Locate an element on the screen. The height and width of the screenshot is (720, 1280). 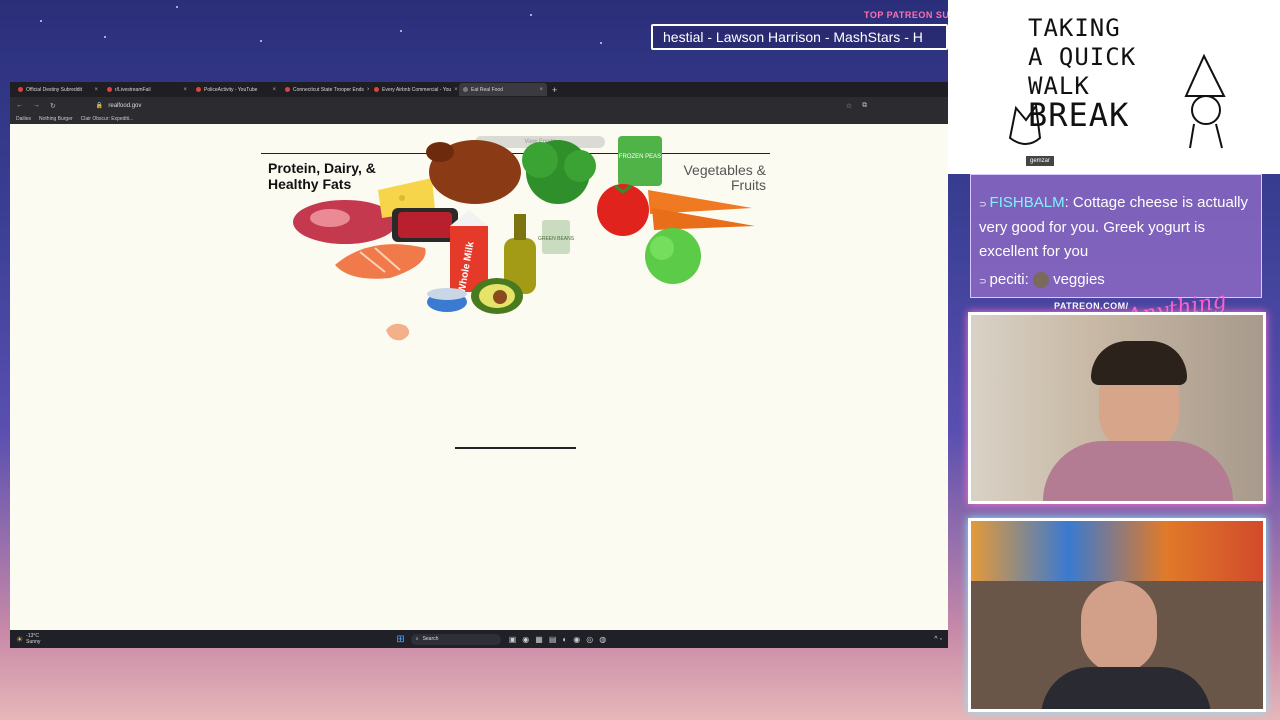
patreon-url: PATREON.COM/ is located at coordinates (1091, 306).